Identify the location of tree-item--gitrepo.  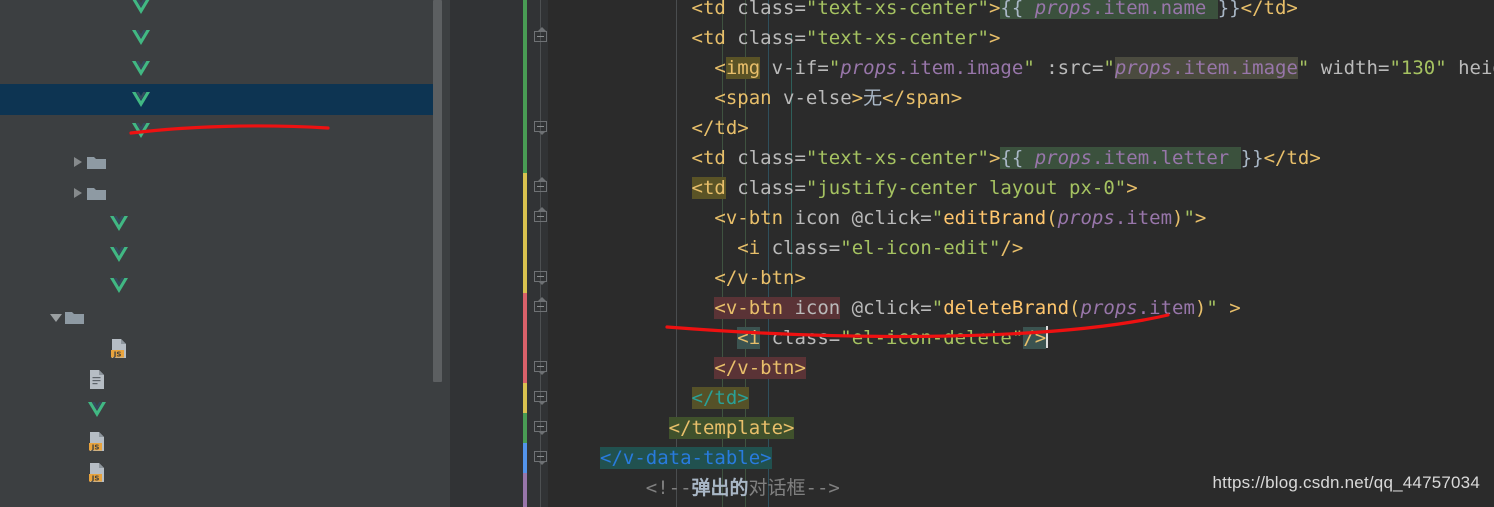
(225, 378).